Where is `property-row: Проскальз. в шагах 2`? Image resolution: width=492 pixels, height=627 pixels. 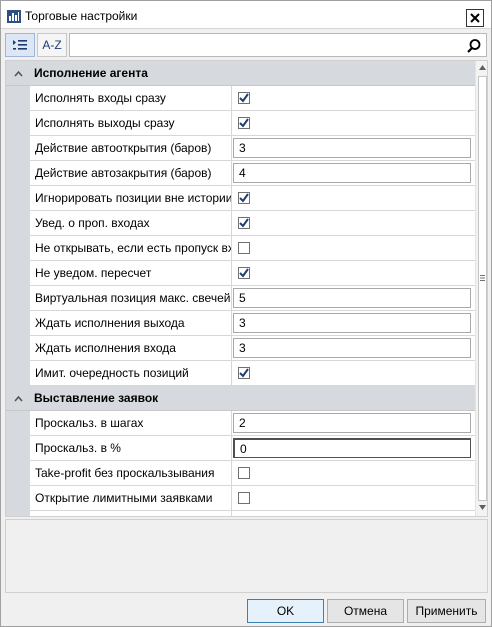
property-row: Проскальз. в шагах 2 is located at coordinates (240, 423).